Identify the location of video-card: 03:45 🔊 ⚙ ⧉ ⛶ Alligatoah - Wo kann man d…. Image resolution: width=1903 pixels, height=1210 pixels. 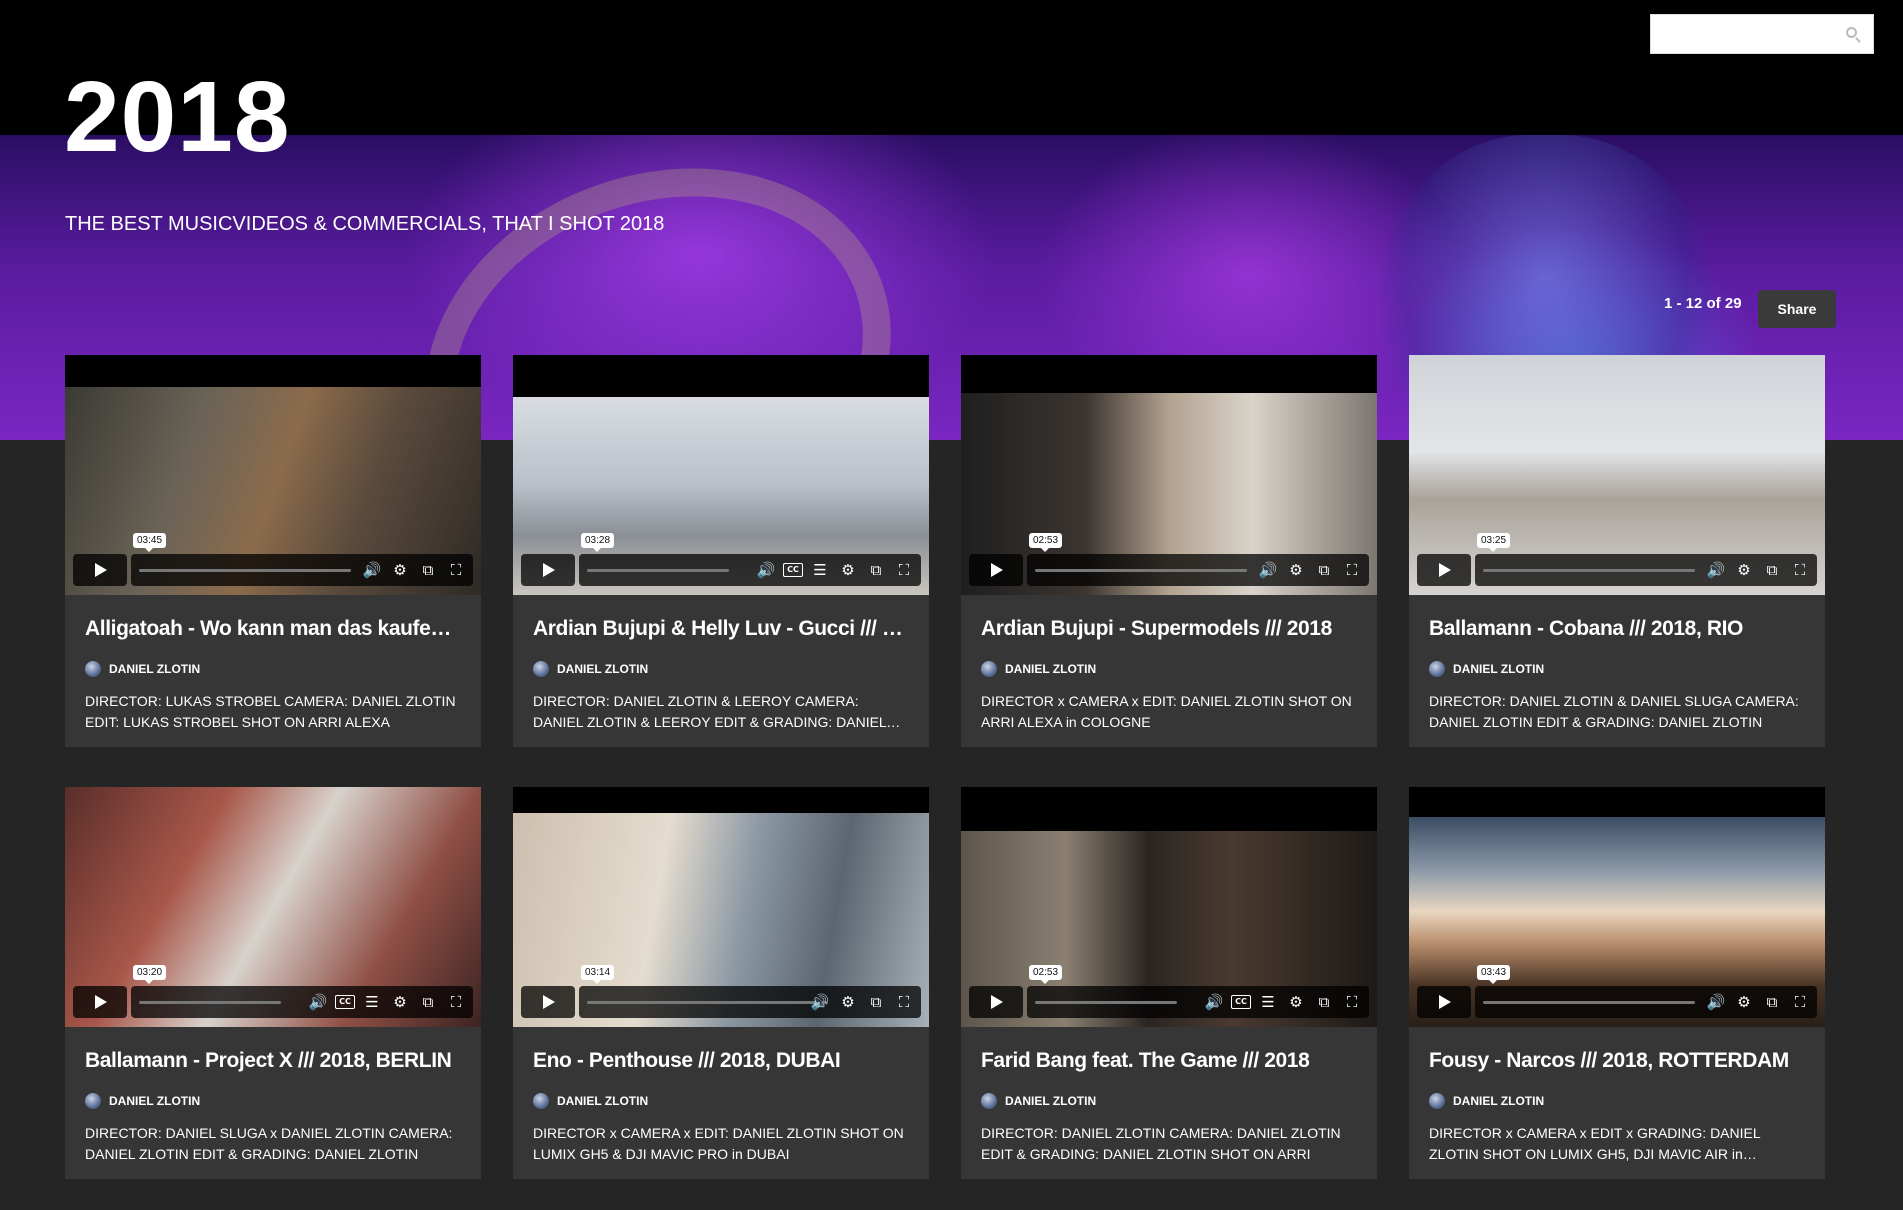
(273, 551).